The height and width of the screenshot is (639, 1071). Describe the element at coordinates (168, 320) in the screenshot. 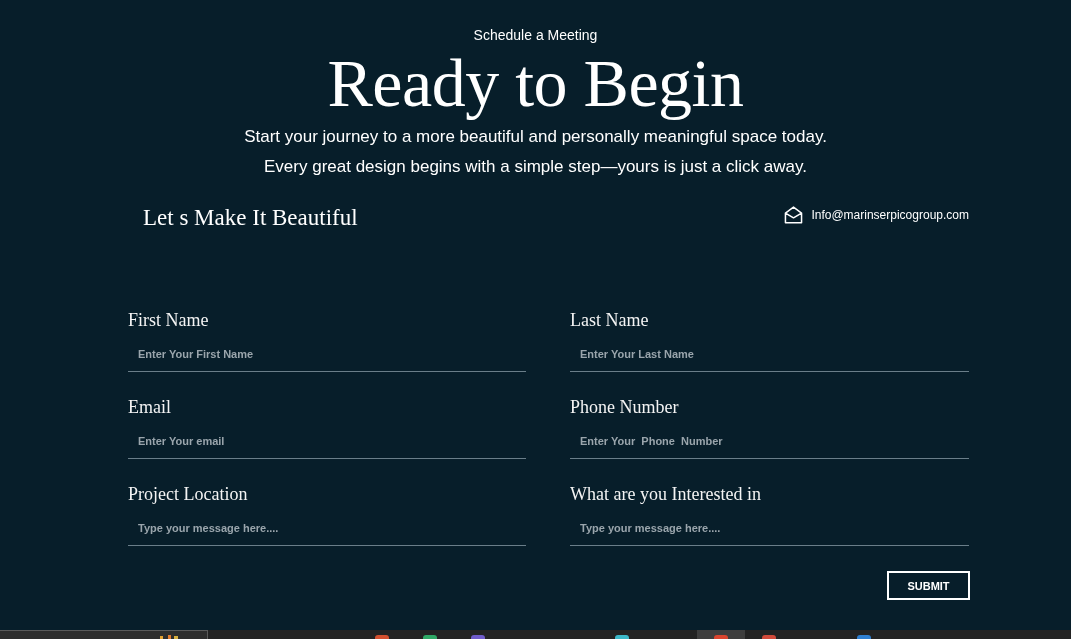

I see `field-label: First Name` at that location.